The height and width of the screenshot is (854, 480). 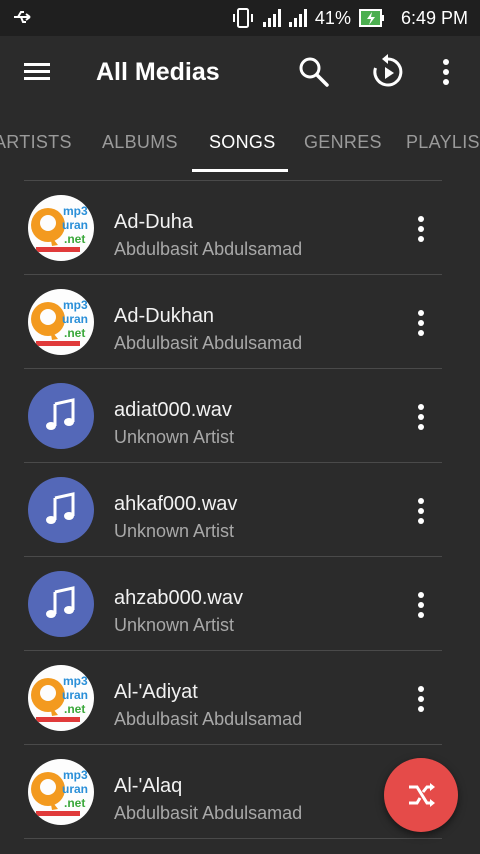 What do you see at coordinates (332, 17) in the screenshot?
I see `battery-percent: 41%` at bounding box center [332, 17].